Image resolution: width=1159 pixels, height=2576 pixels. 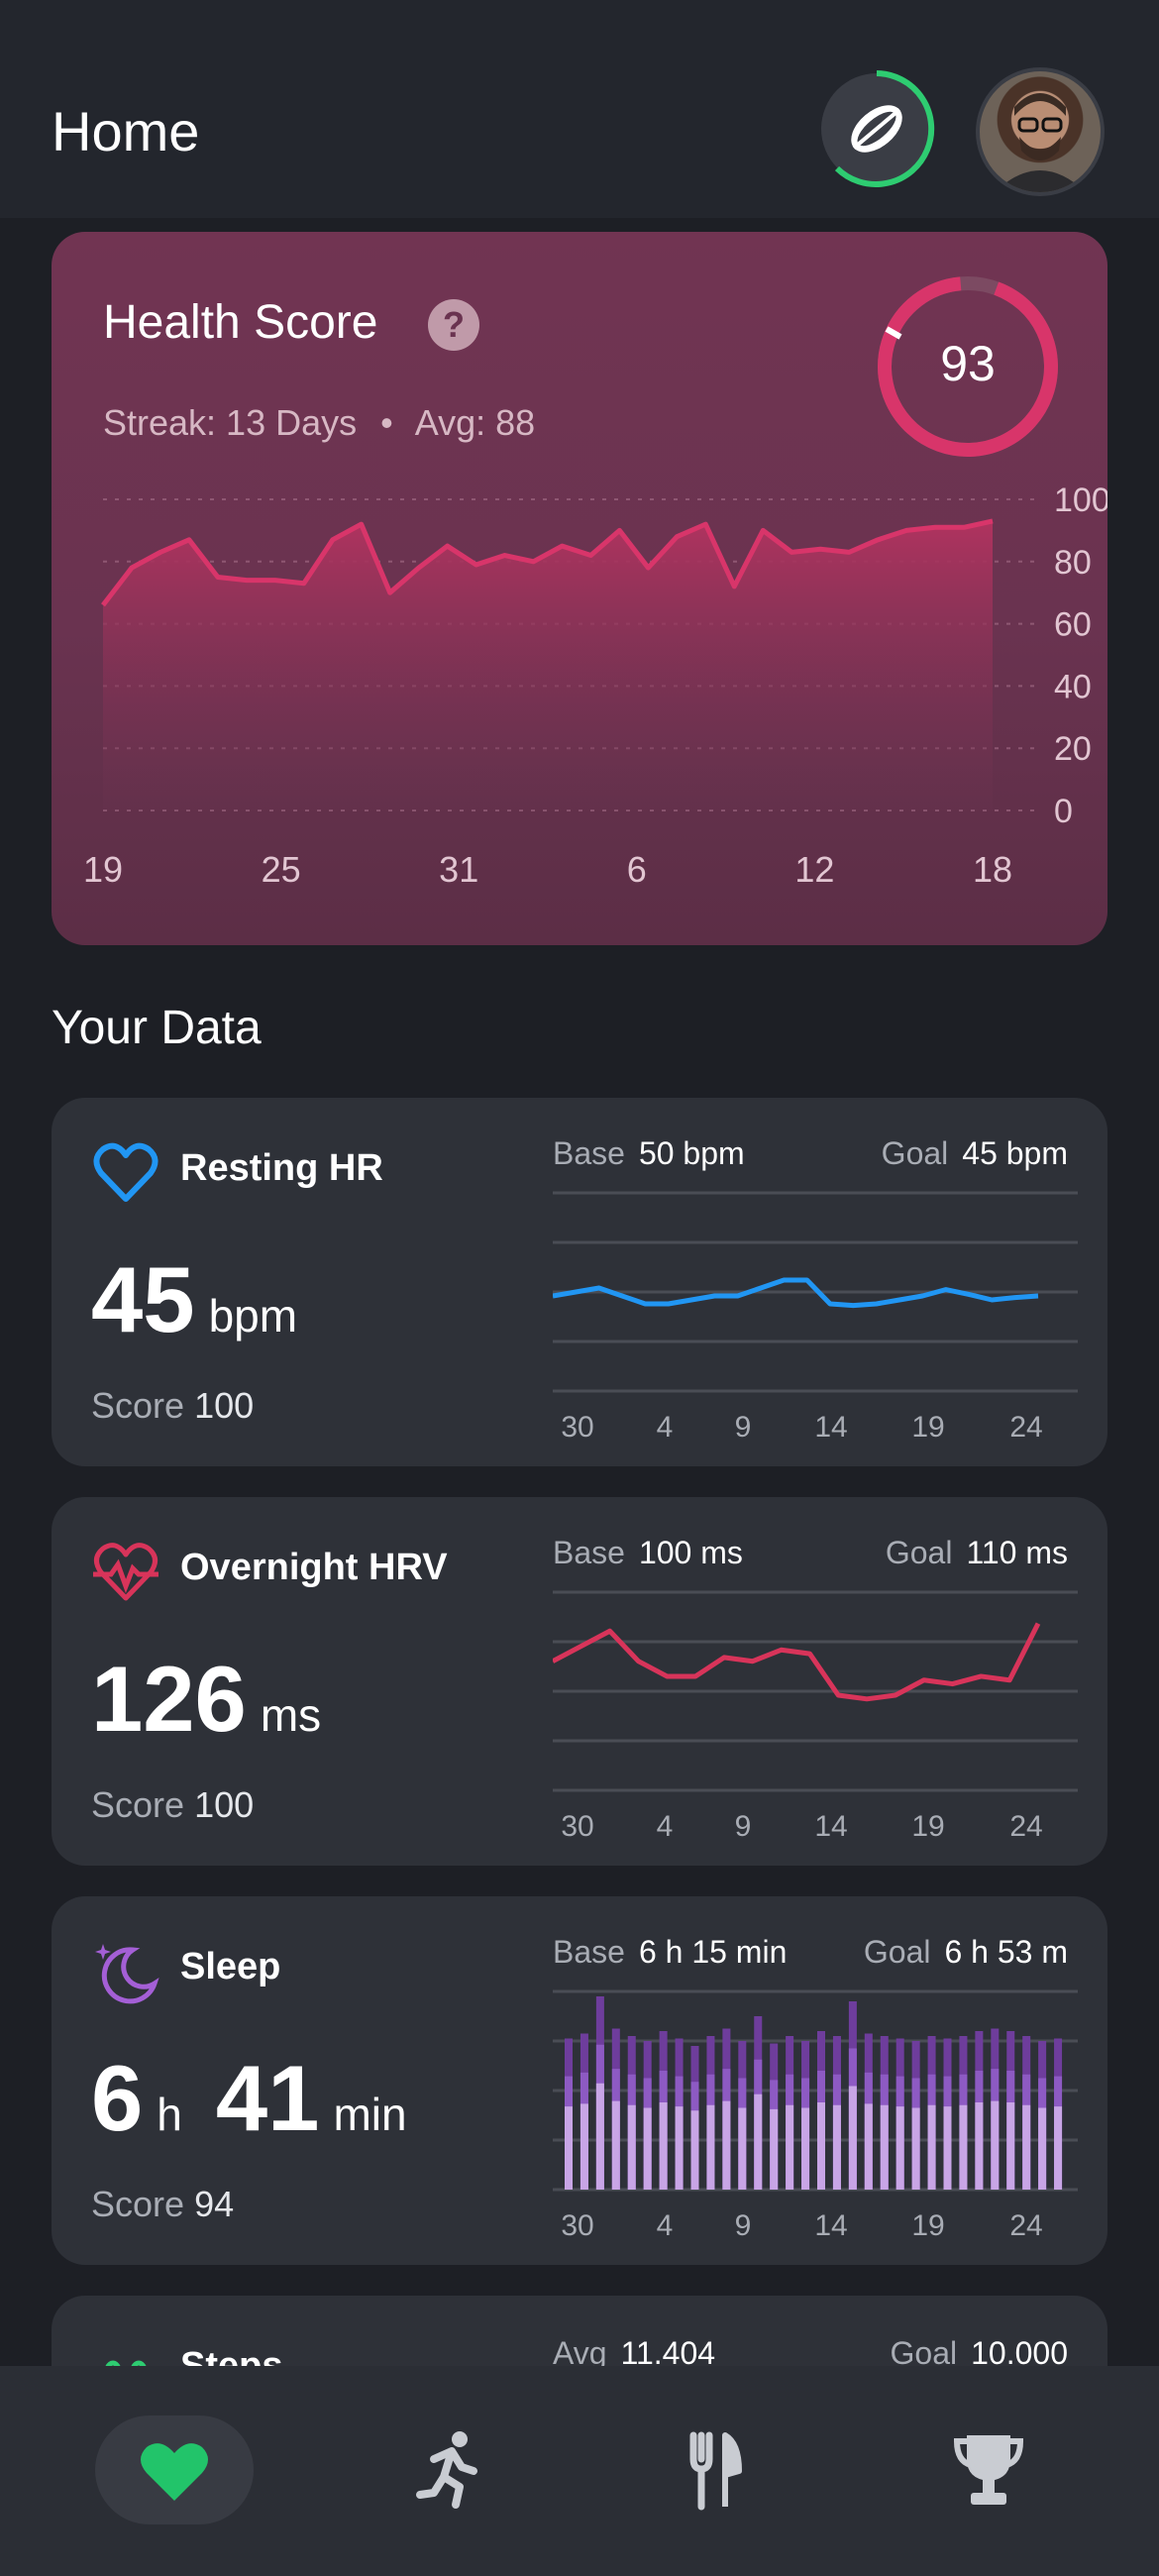 I want to click on resting-hr-number: 45, so click(x=143, y=1299).